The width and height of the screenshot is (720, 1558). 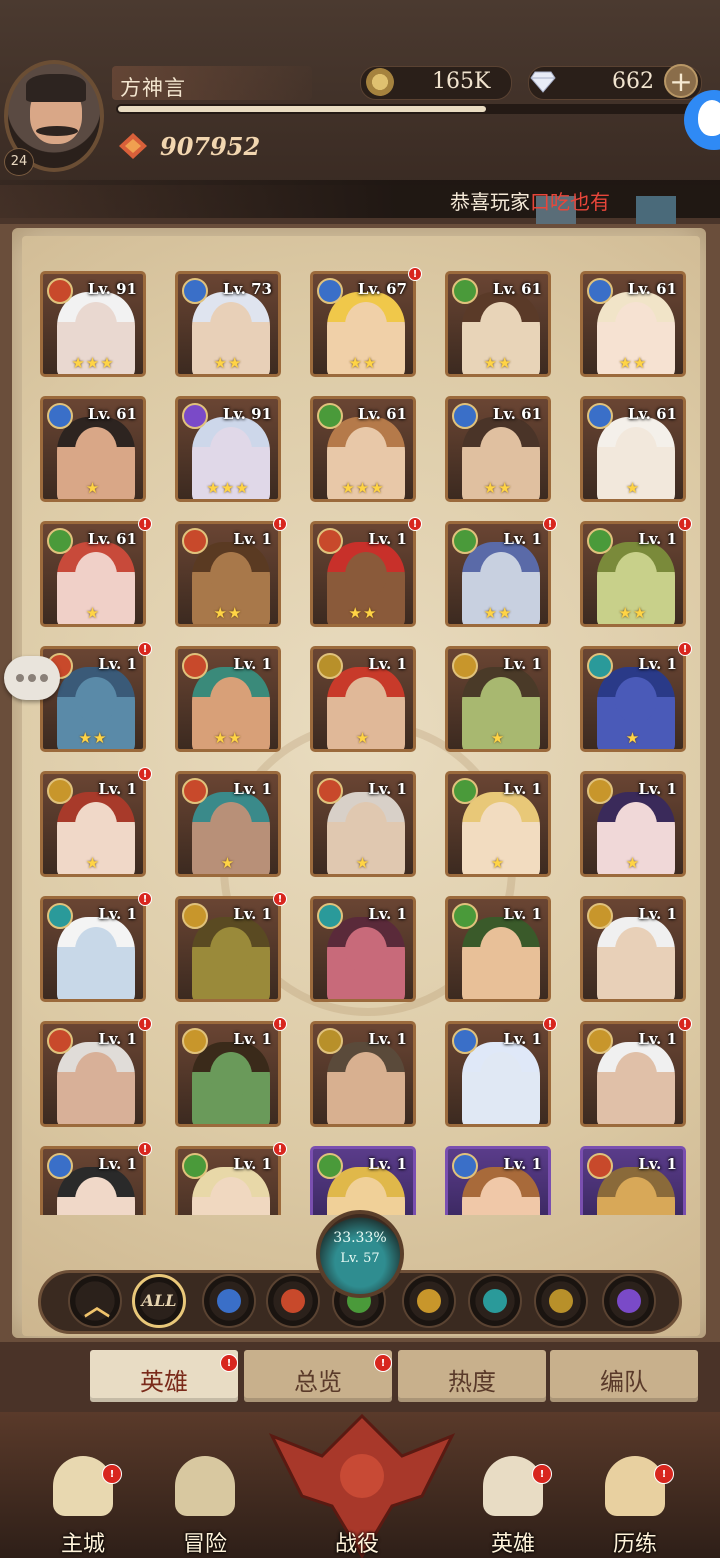 What do you see at coordinates (293, 1301) in the screenshot?
I see `filter-fire-button` at bounding box center [293, 1301].